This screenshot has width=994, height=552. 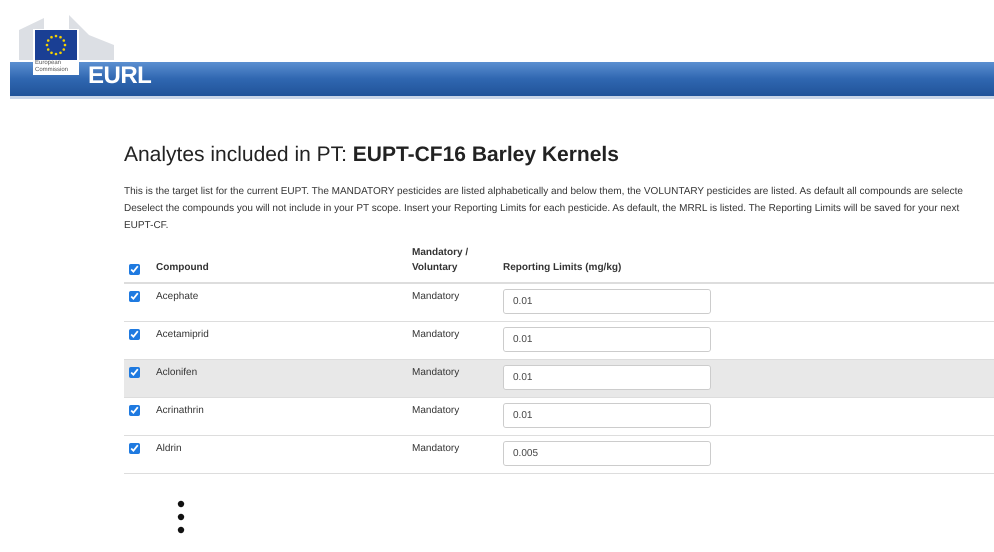 I want to click on compound-name: Aldrin, so click(x=169, y=448).